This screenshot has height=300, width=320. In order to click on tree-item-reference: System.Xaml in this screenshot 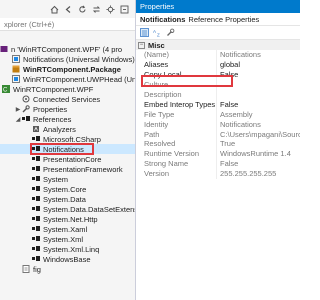, I will do `click(67, 229)`.